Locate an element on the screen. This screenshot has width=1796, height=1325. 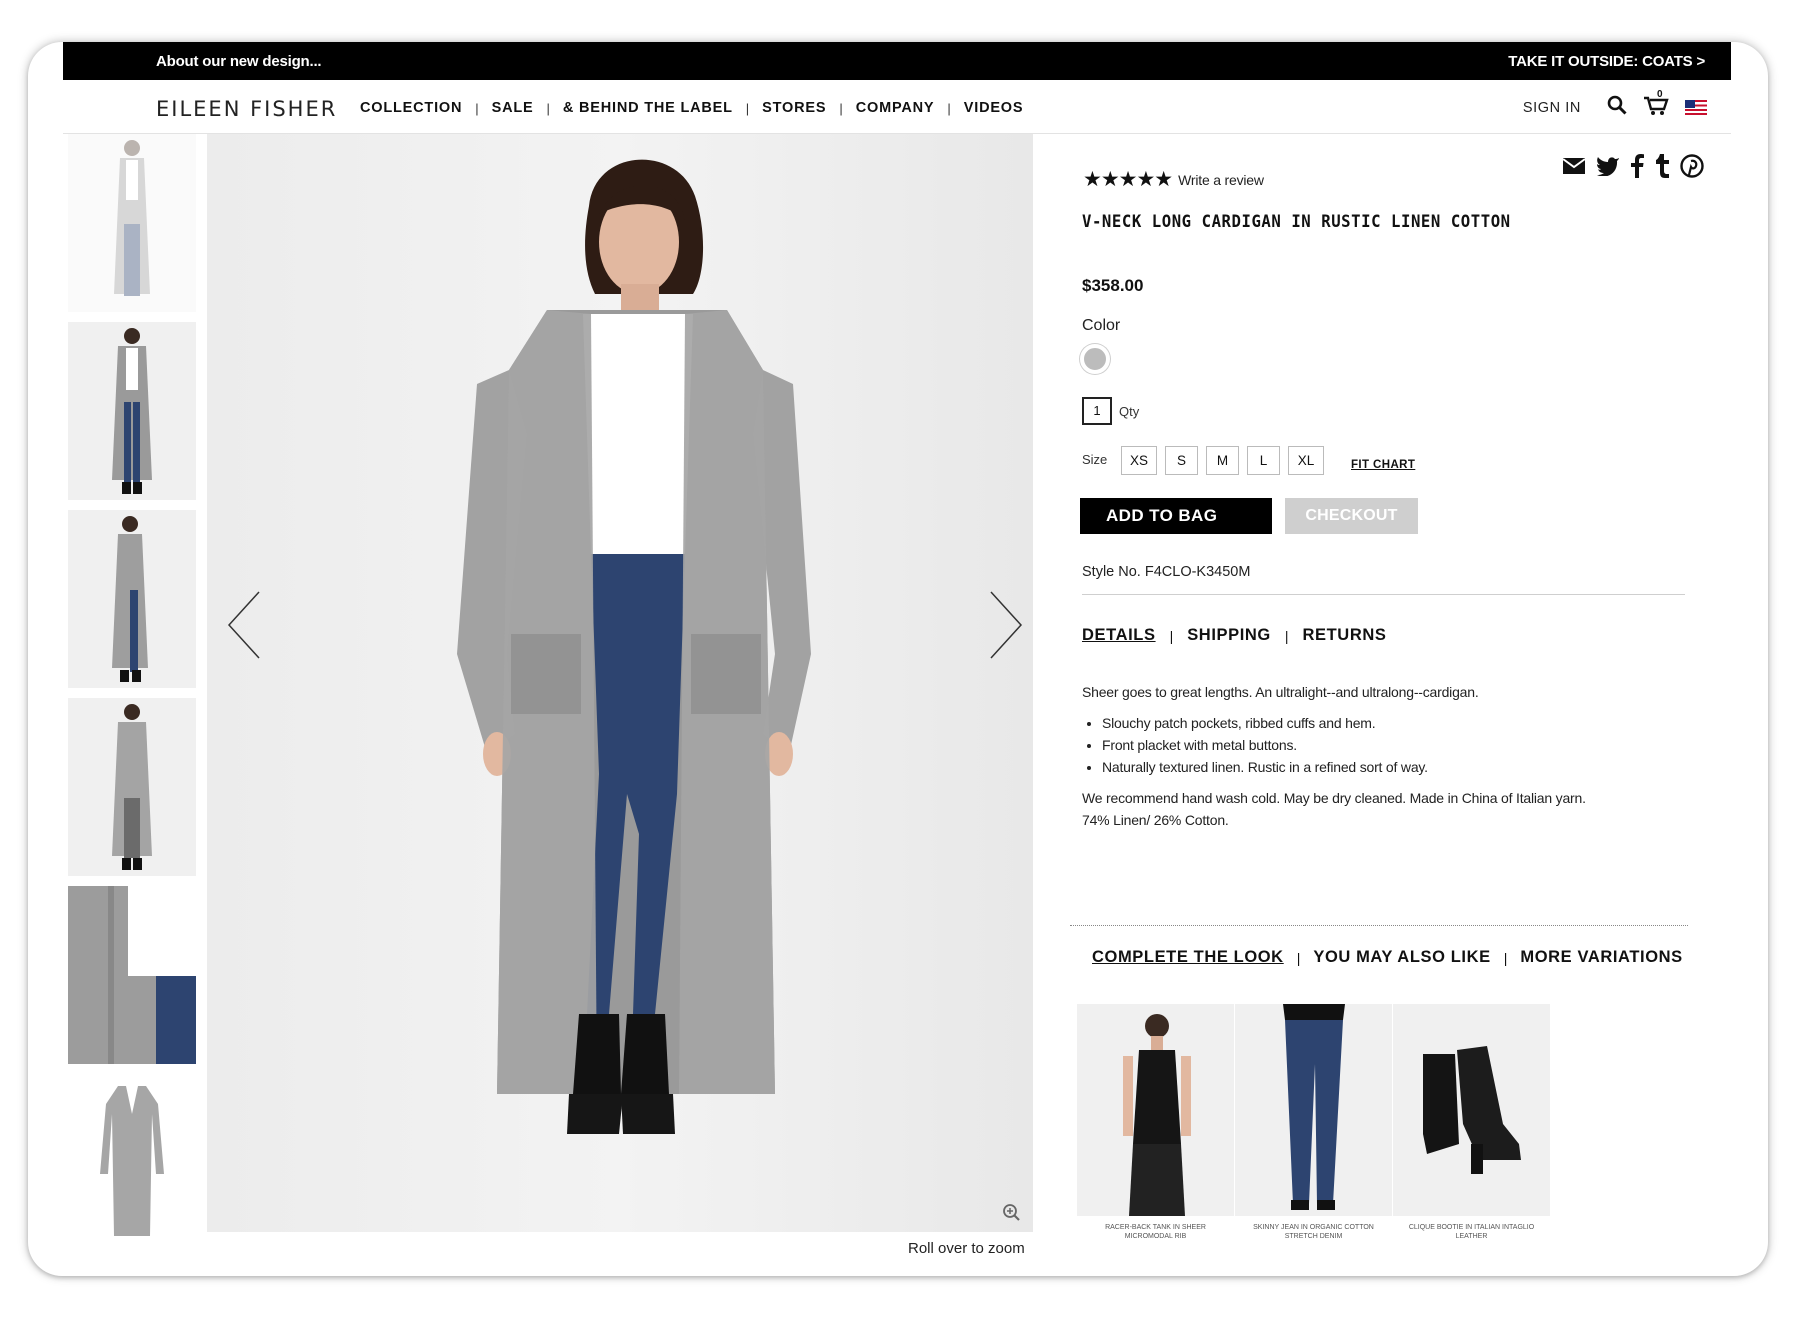
twitter-icon is located at coordinates (1608, 168).